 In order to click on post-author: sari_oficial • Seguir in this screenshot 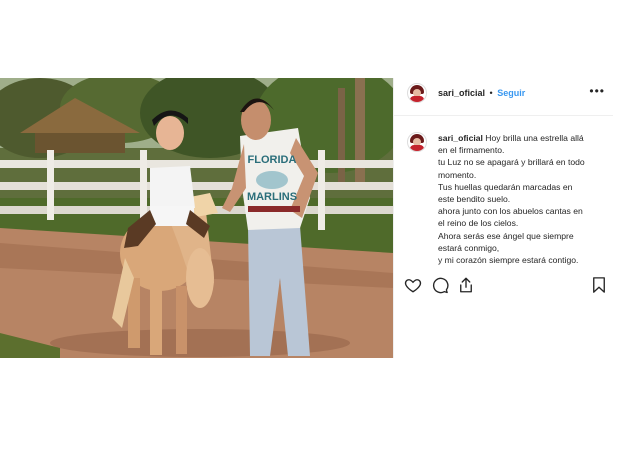, I will do `click(481, 93)`.